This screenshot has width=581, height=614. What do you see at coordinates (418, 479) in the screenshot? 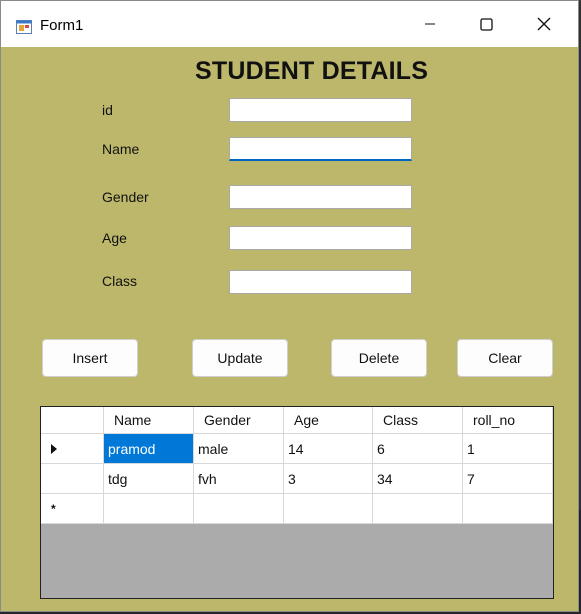
I see `grid-cell-class: 34` at bounding box center [418, 479].